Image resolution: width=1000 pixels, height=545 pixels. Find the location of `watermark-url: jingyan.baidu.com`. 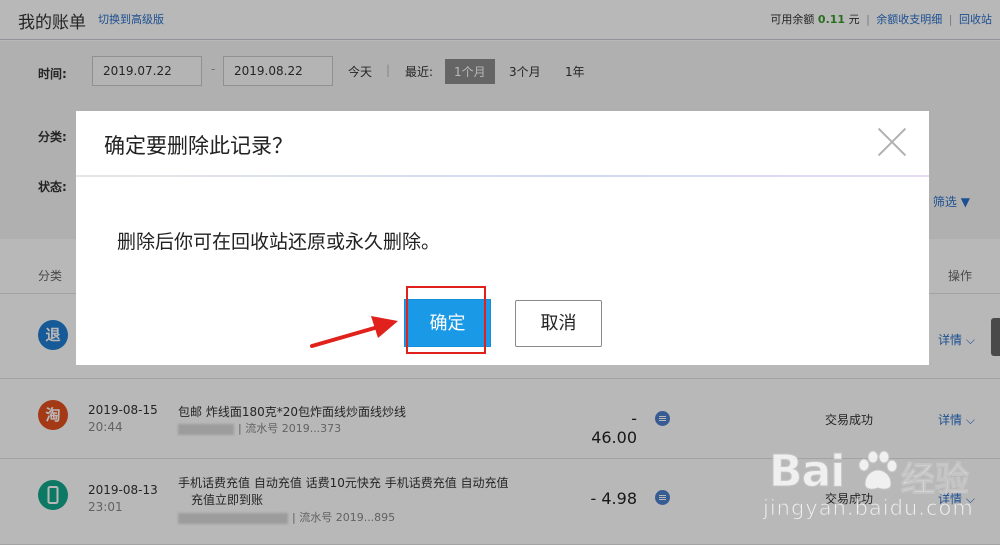

watermark-url: jingyan.baidu.com is located at coordinates (868, 508).